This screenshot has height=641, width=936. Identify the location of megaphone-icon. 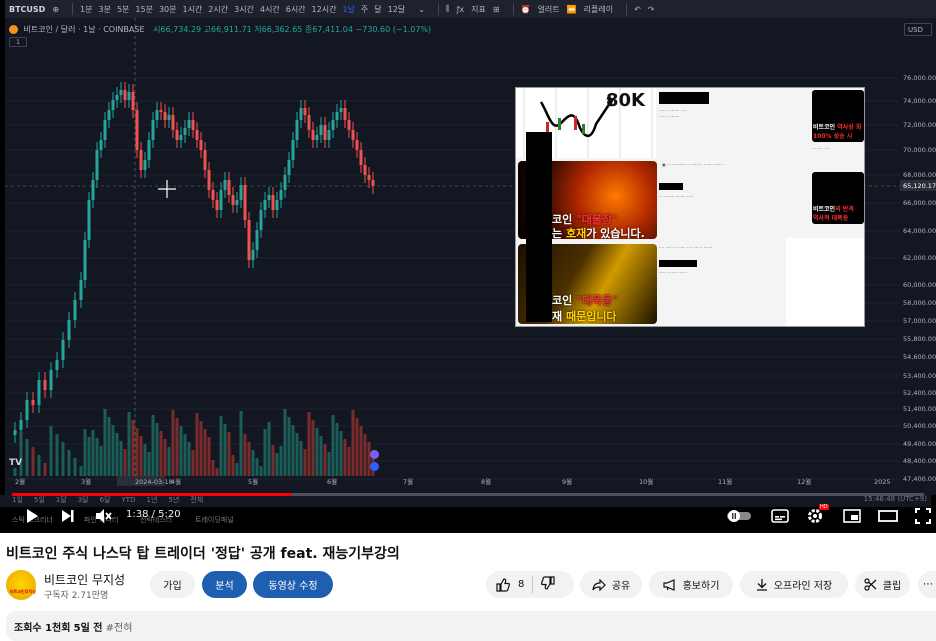
(668, 584).